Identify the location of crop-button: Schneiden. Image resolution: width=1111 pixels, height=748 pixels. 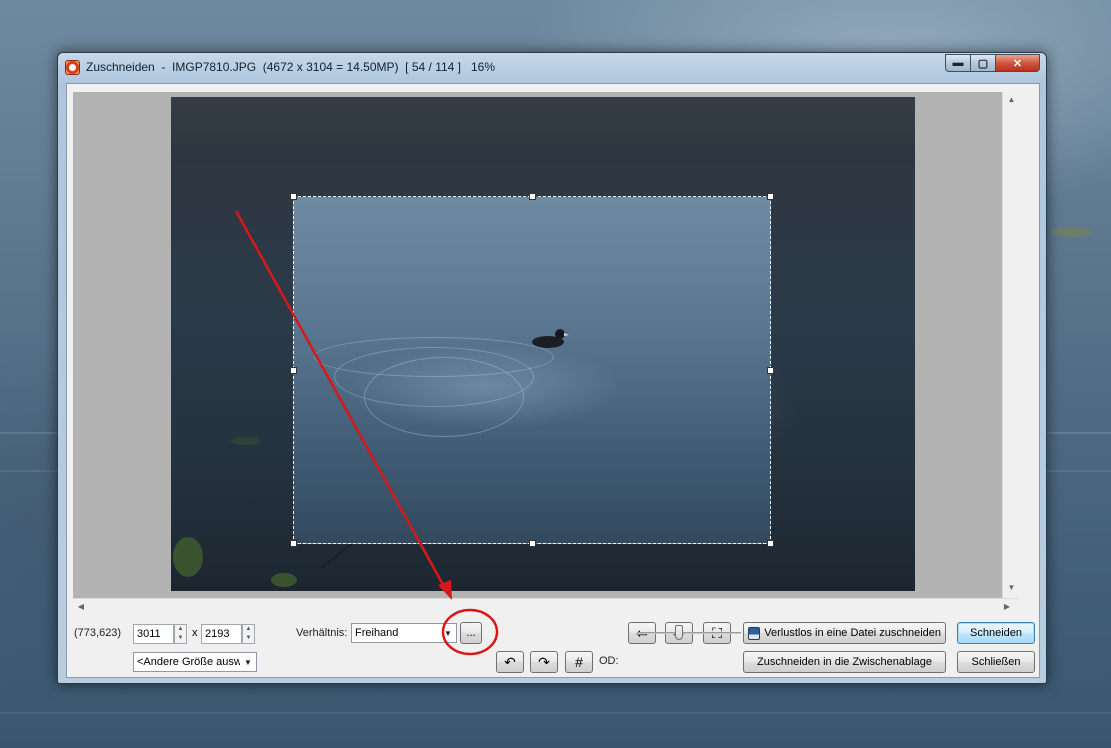
(996, 633).